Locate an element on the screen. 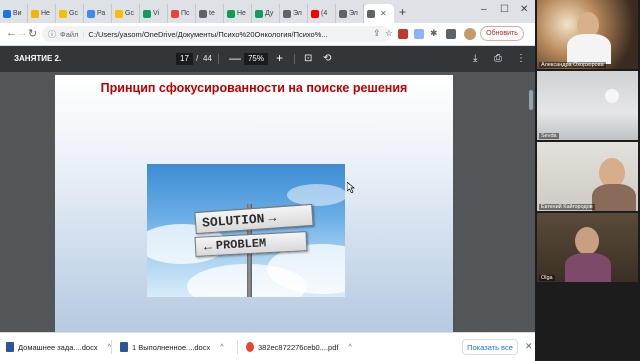 The image size is (640, 361). reading-list-icon is located at coordinates (451, 34).